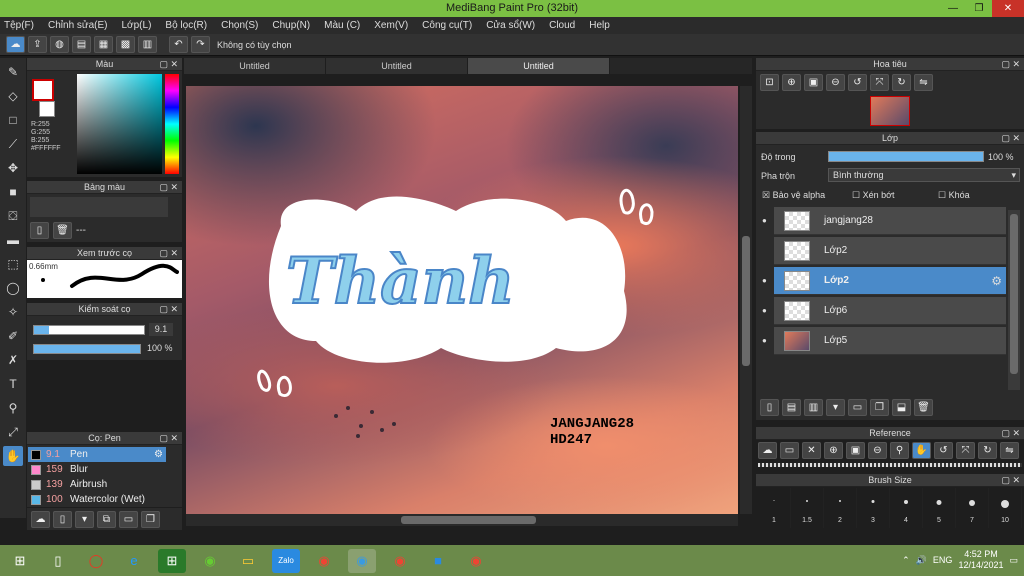 This screenshot has width=1024, height=576. What do you see at coordinates (921, 560) in the screenshot?
I see `volume-icon: 🔊` at bounding box center [921, 560].